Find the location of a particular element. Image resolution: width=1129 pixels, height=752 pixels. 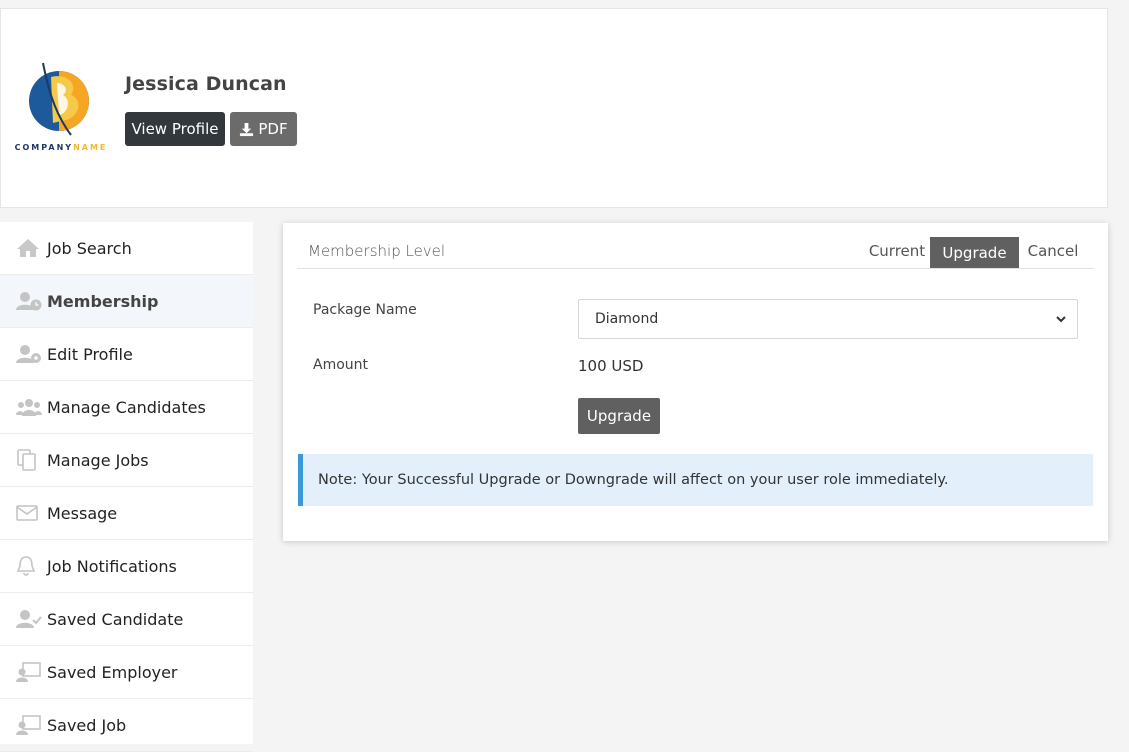

user-name: Jessica Duncan is located at coordinates (206, 84).